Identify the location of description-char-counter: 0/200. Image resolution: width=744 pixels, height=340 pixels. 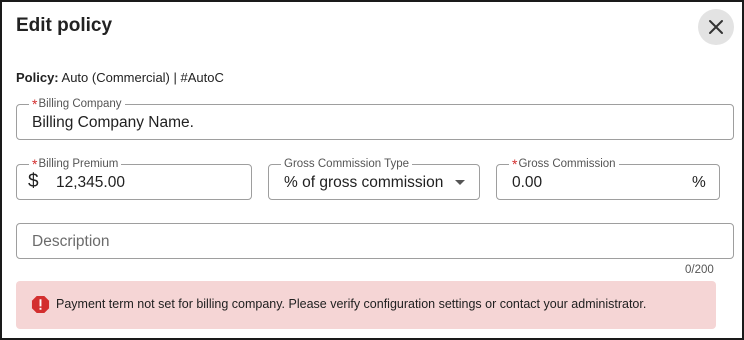
(699, 270).